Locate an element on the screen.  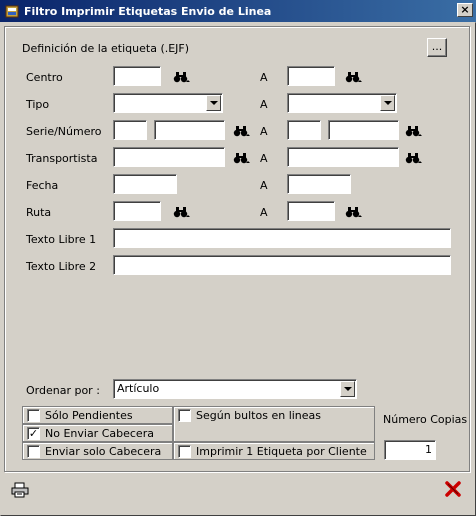
app-icon is located at coordinates (12, 11).